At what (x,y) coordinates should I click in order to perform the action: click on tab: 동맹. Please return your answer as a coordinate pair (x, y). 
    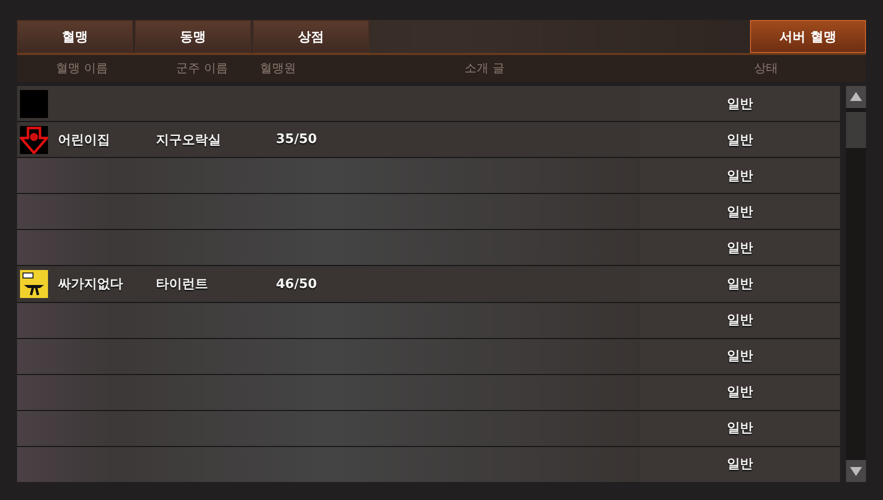
    Looking at the image, I should click on (193, 36).